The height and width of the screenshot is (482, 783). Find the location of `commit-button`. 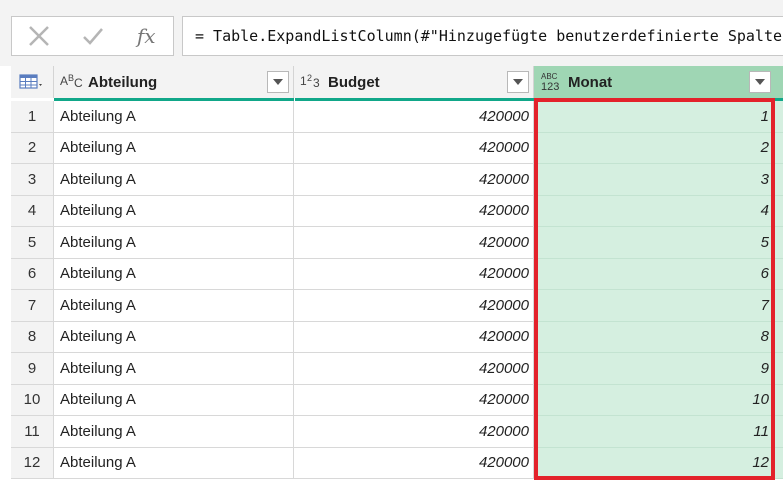

commit-button is located at coordinates (93, 36).